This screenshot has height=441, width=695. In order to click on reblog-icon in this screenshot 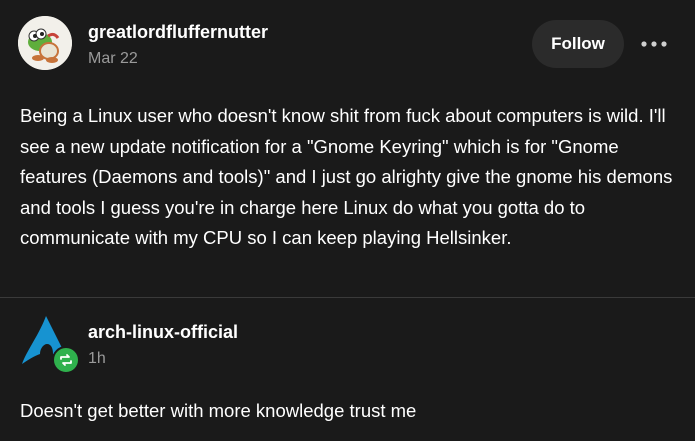, I will do `click(66, 360)`.